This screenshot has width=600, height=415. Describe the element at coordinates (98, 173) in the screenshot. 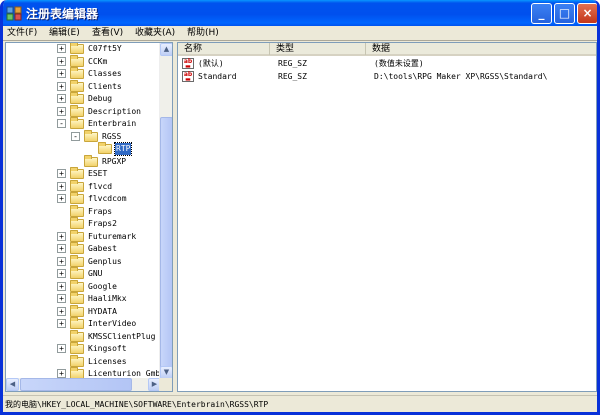

I see `tree-item-label: ESET` at that location.